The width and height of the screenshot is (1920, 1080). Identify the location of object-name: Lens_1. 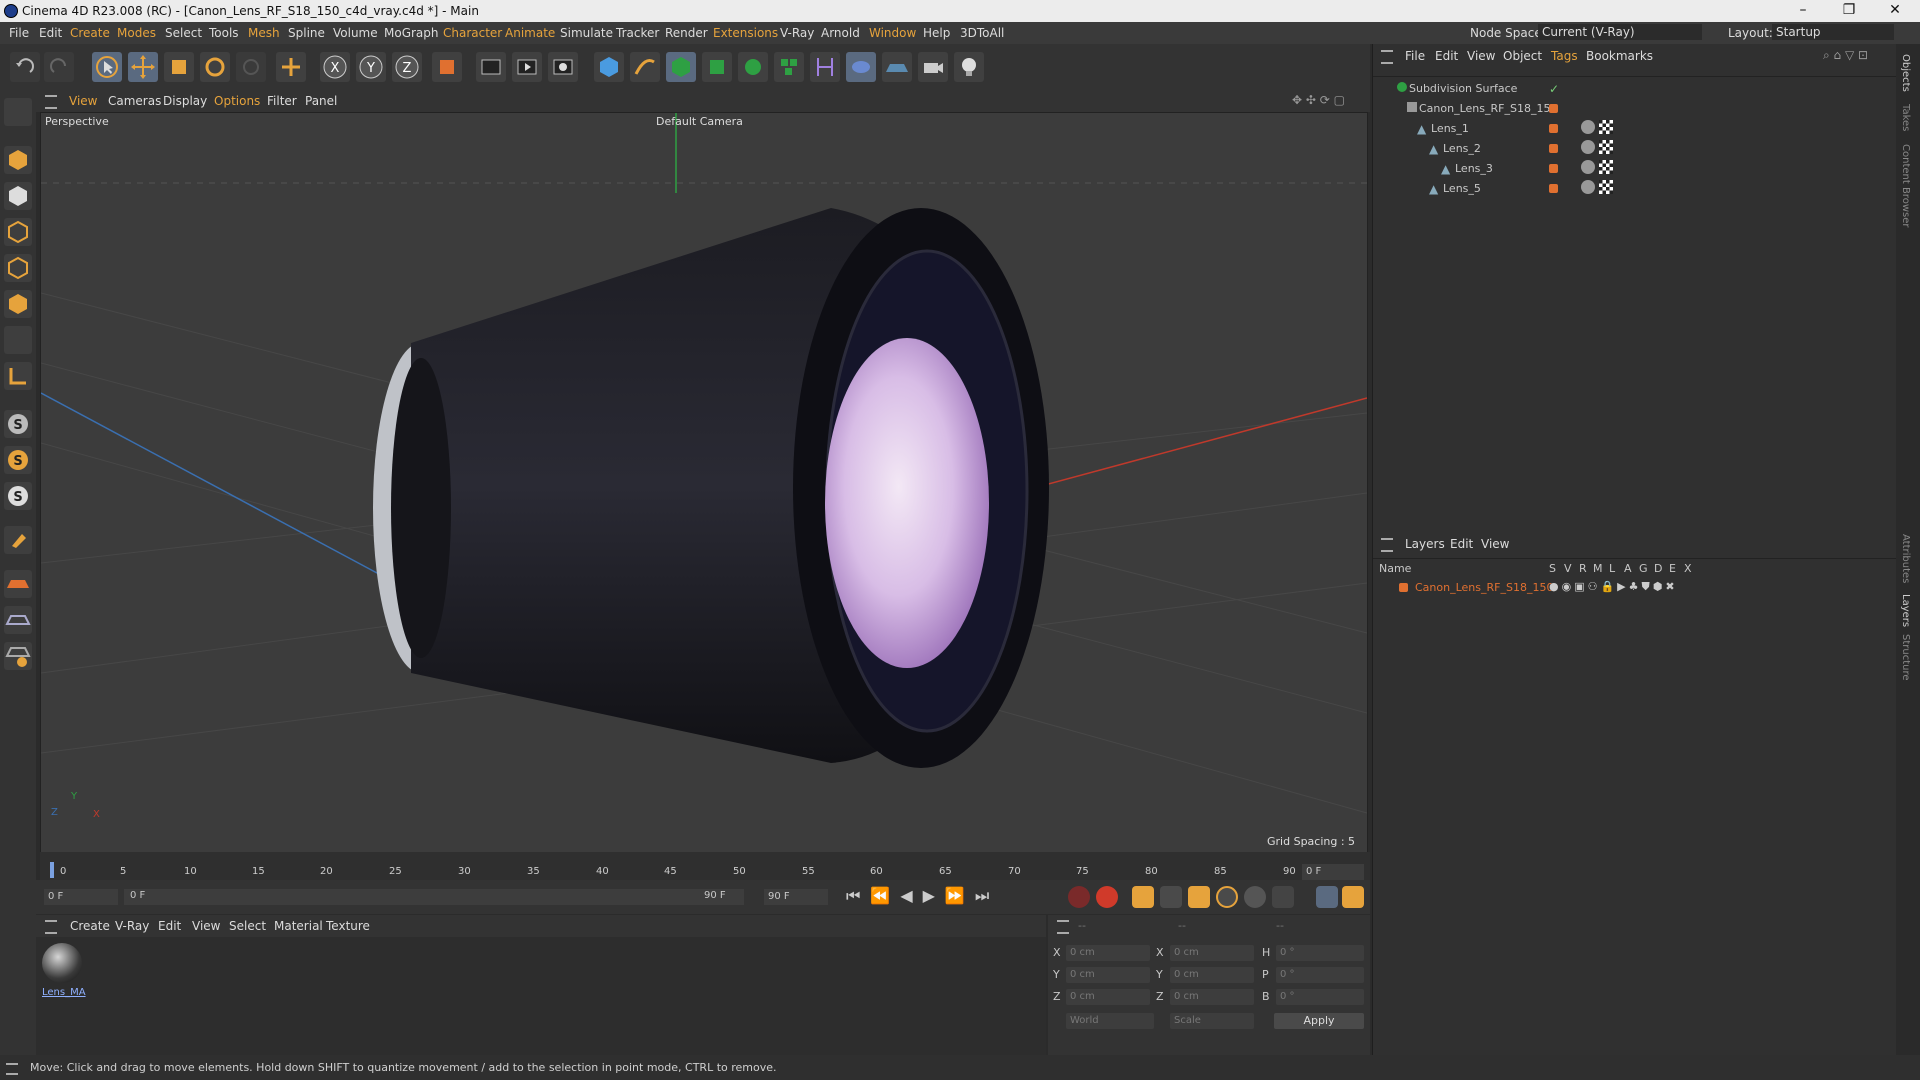
(1450, 128).